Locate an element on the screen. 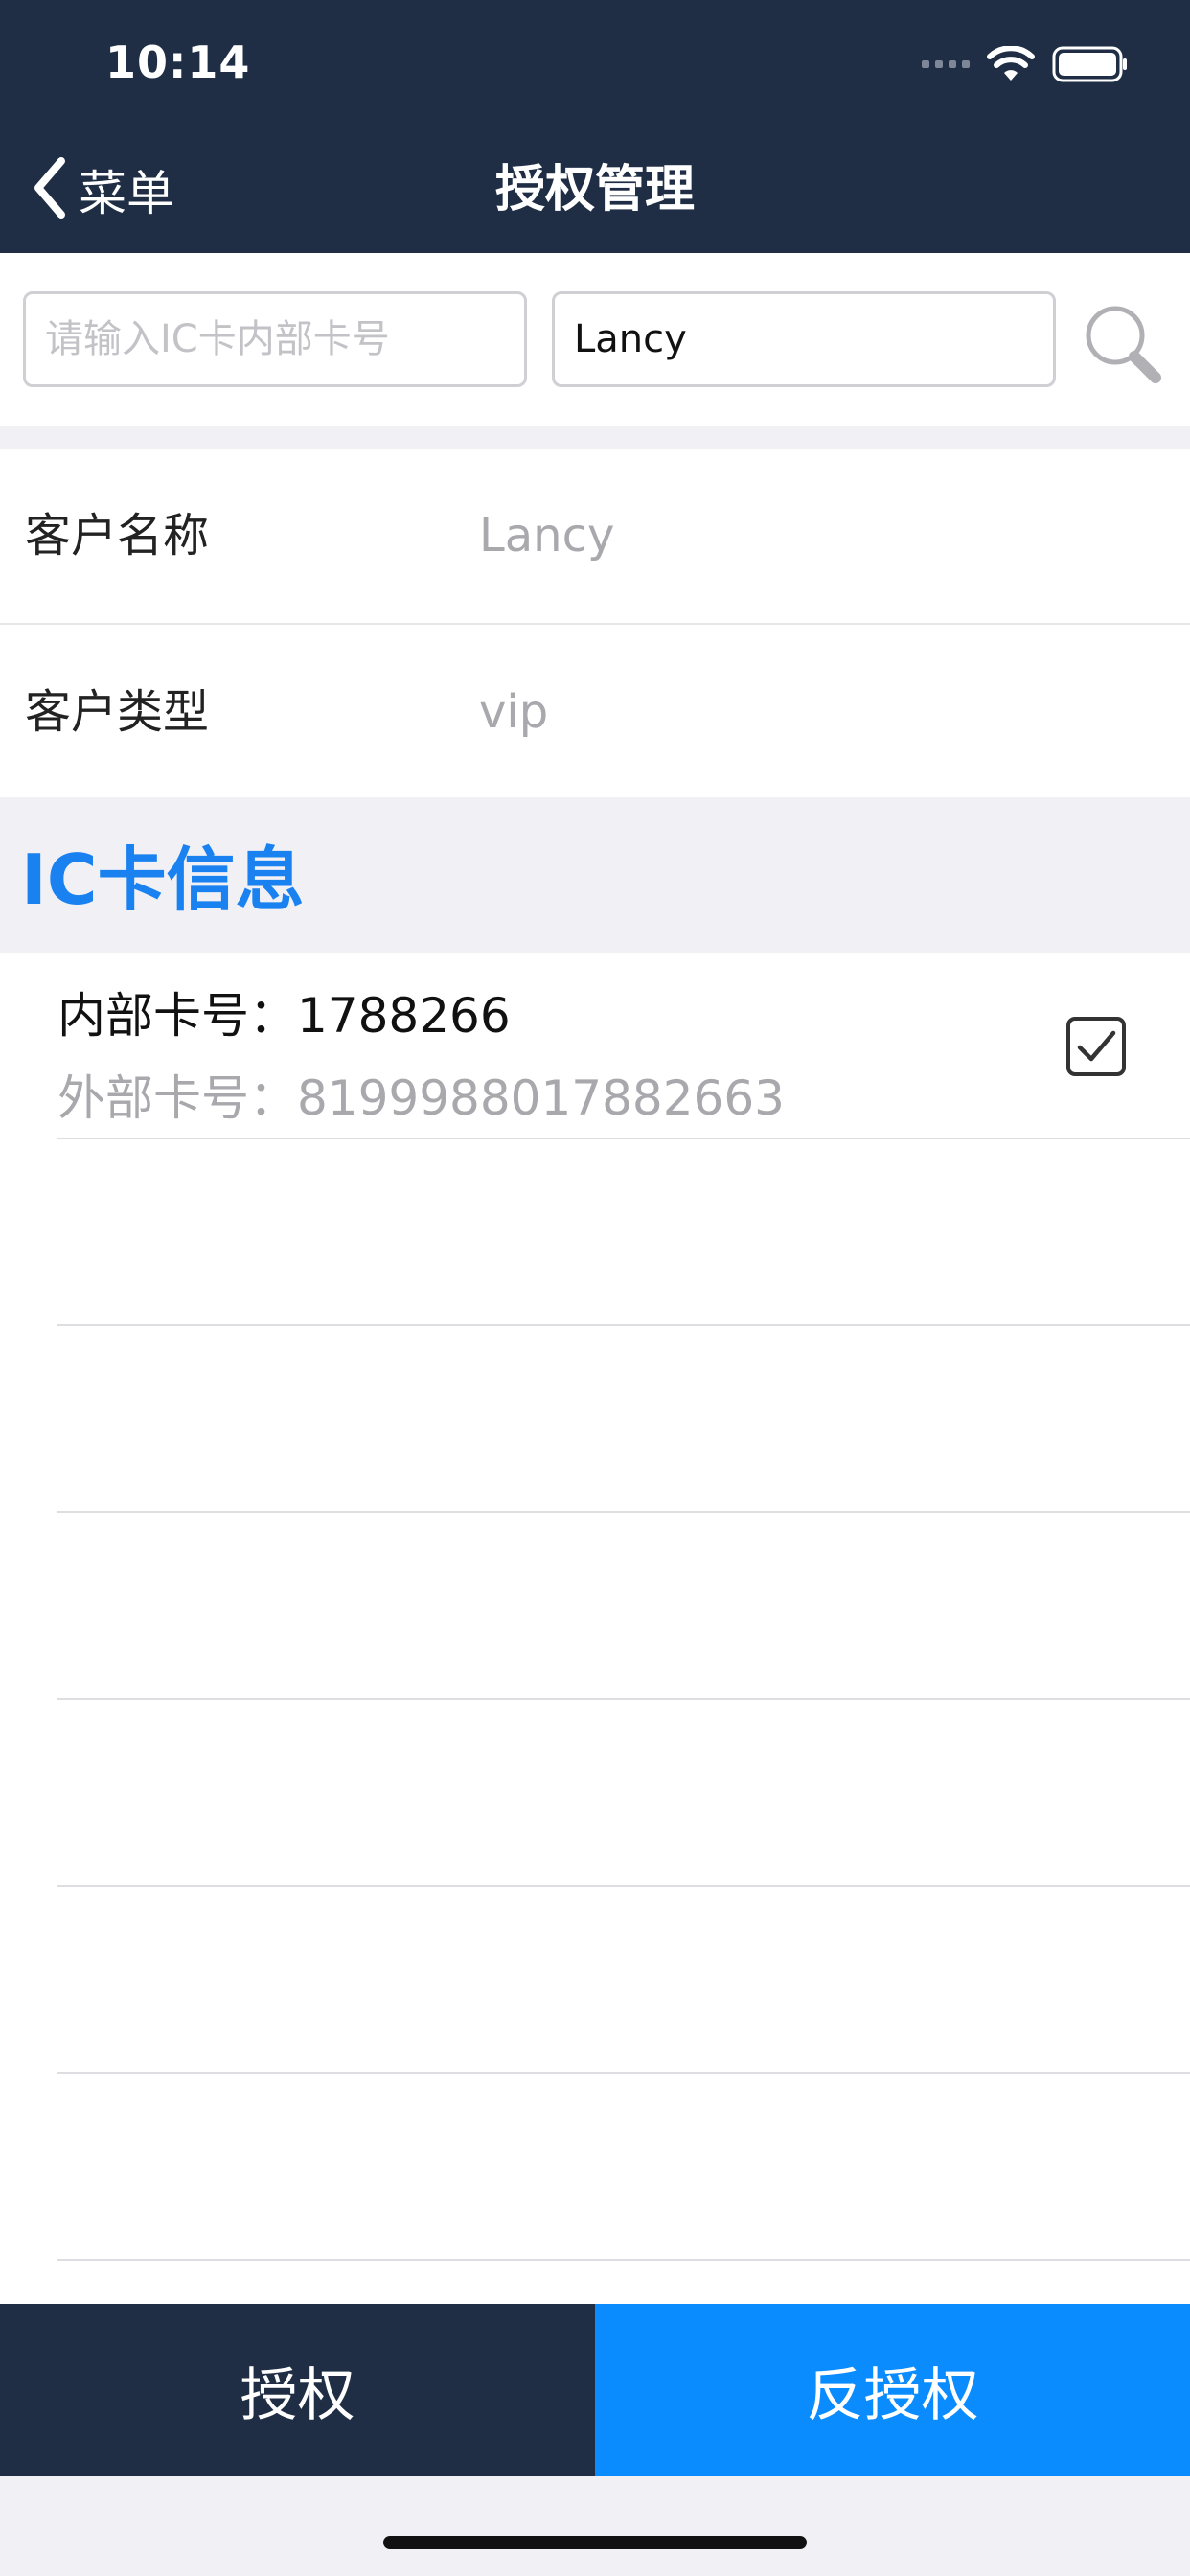 This screenshot has width=1190, height=2576. customer-name-value: Lancy is located at coordinates (547, 536).